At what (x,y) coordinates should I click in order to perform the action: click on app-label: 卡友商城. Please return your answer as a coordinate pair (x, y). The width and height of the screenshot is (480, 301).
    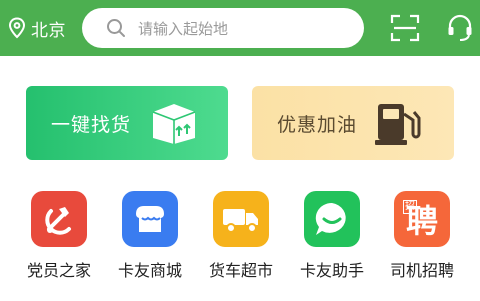
    Looking at the image, I should click on (149, 270).